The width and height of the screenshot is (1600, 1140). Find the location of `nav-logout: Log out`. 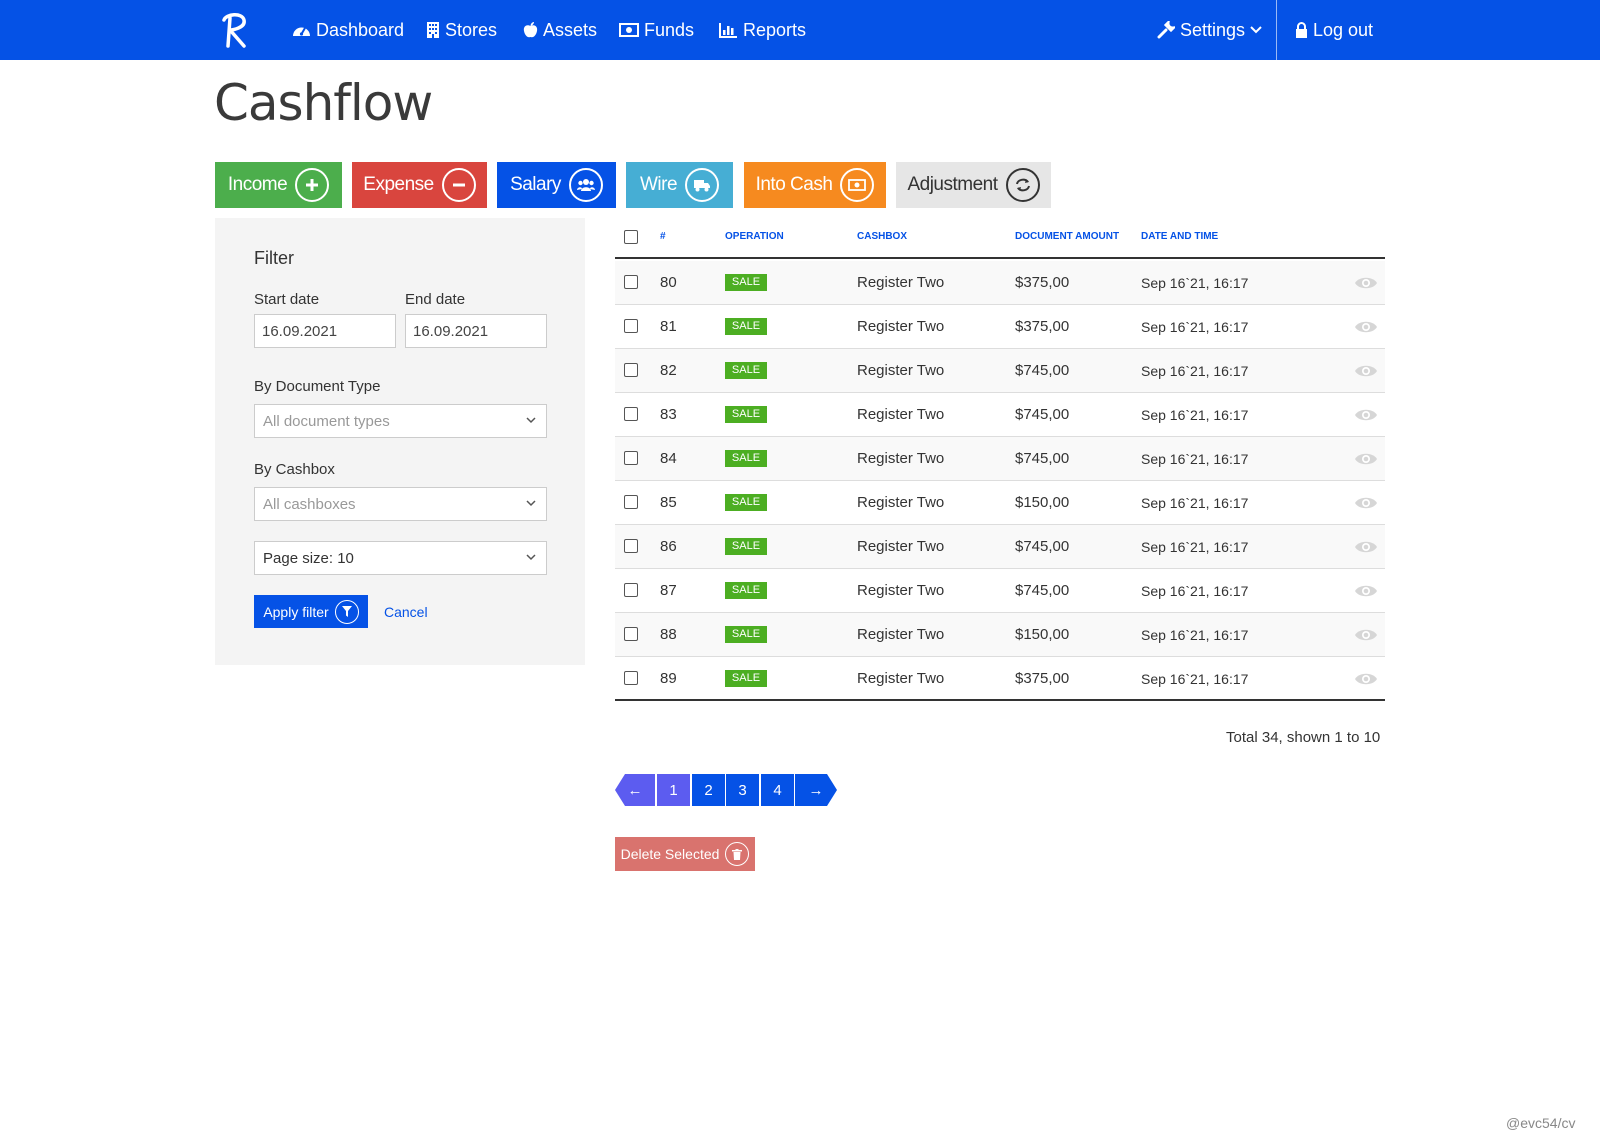

nav-logout: Log out is located at coordinates (1334, 30).